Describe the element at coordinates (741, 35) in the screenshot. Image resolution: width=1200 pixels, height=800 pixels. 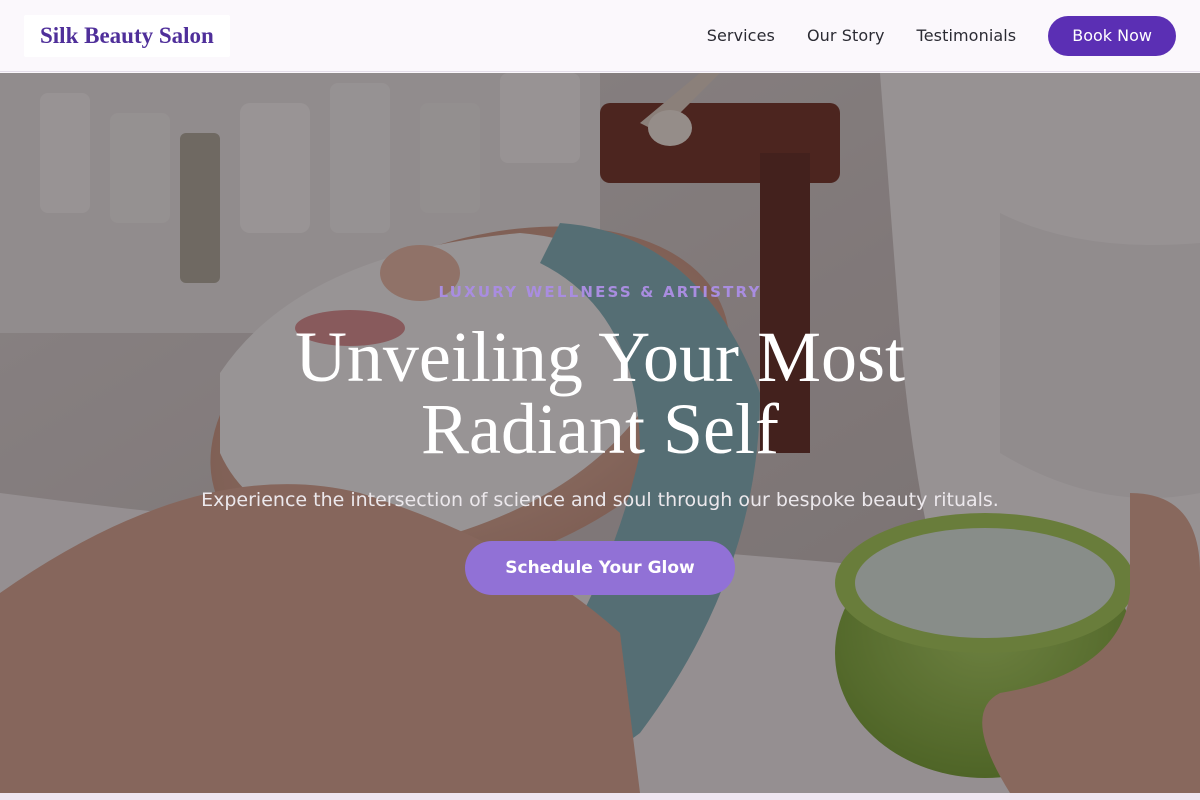
I see `nav-link-services: Services` at that location.